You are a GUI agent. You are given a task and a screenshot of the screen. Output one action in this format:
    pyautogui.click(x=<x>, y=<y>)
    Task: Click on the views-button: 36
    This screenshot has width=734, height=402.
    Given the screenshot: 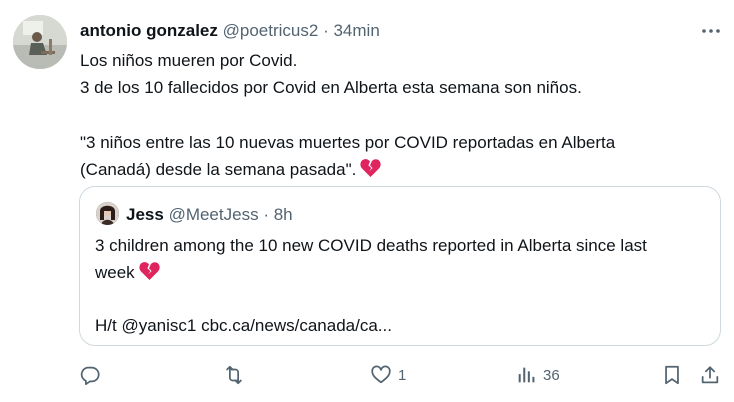 What is the action you would take?
    pyautogui.click(x=537, y=375)
    